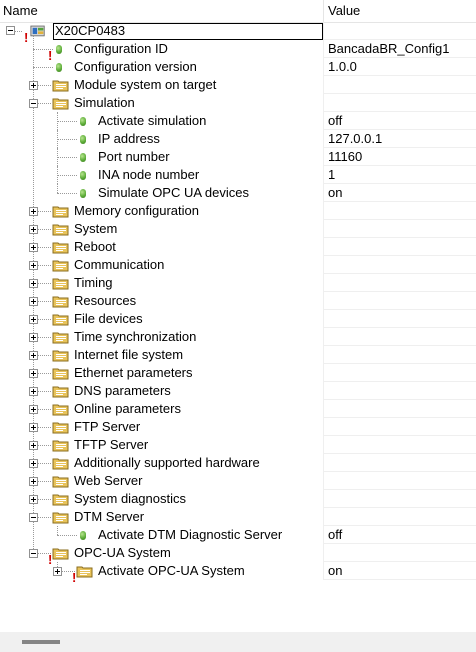 The image size is (476, 652). Describe the element at coordinates (238, 642) in the screenshot. I see `horizontal-scrollbar` at that location.